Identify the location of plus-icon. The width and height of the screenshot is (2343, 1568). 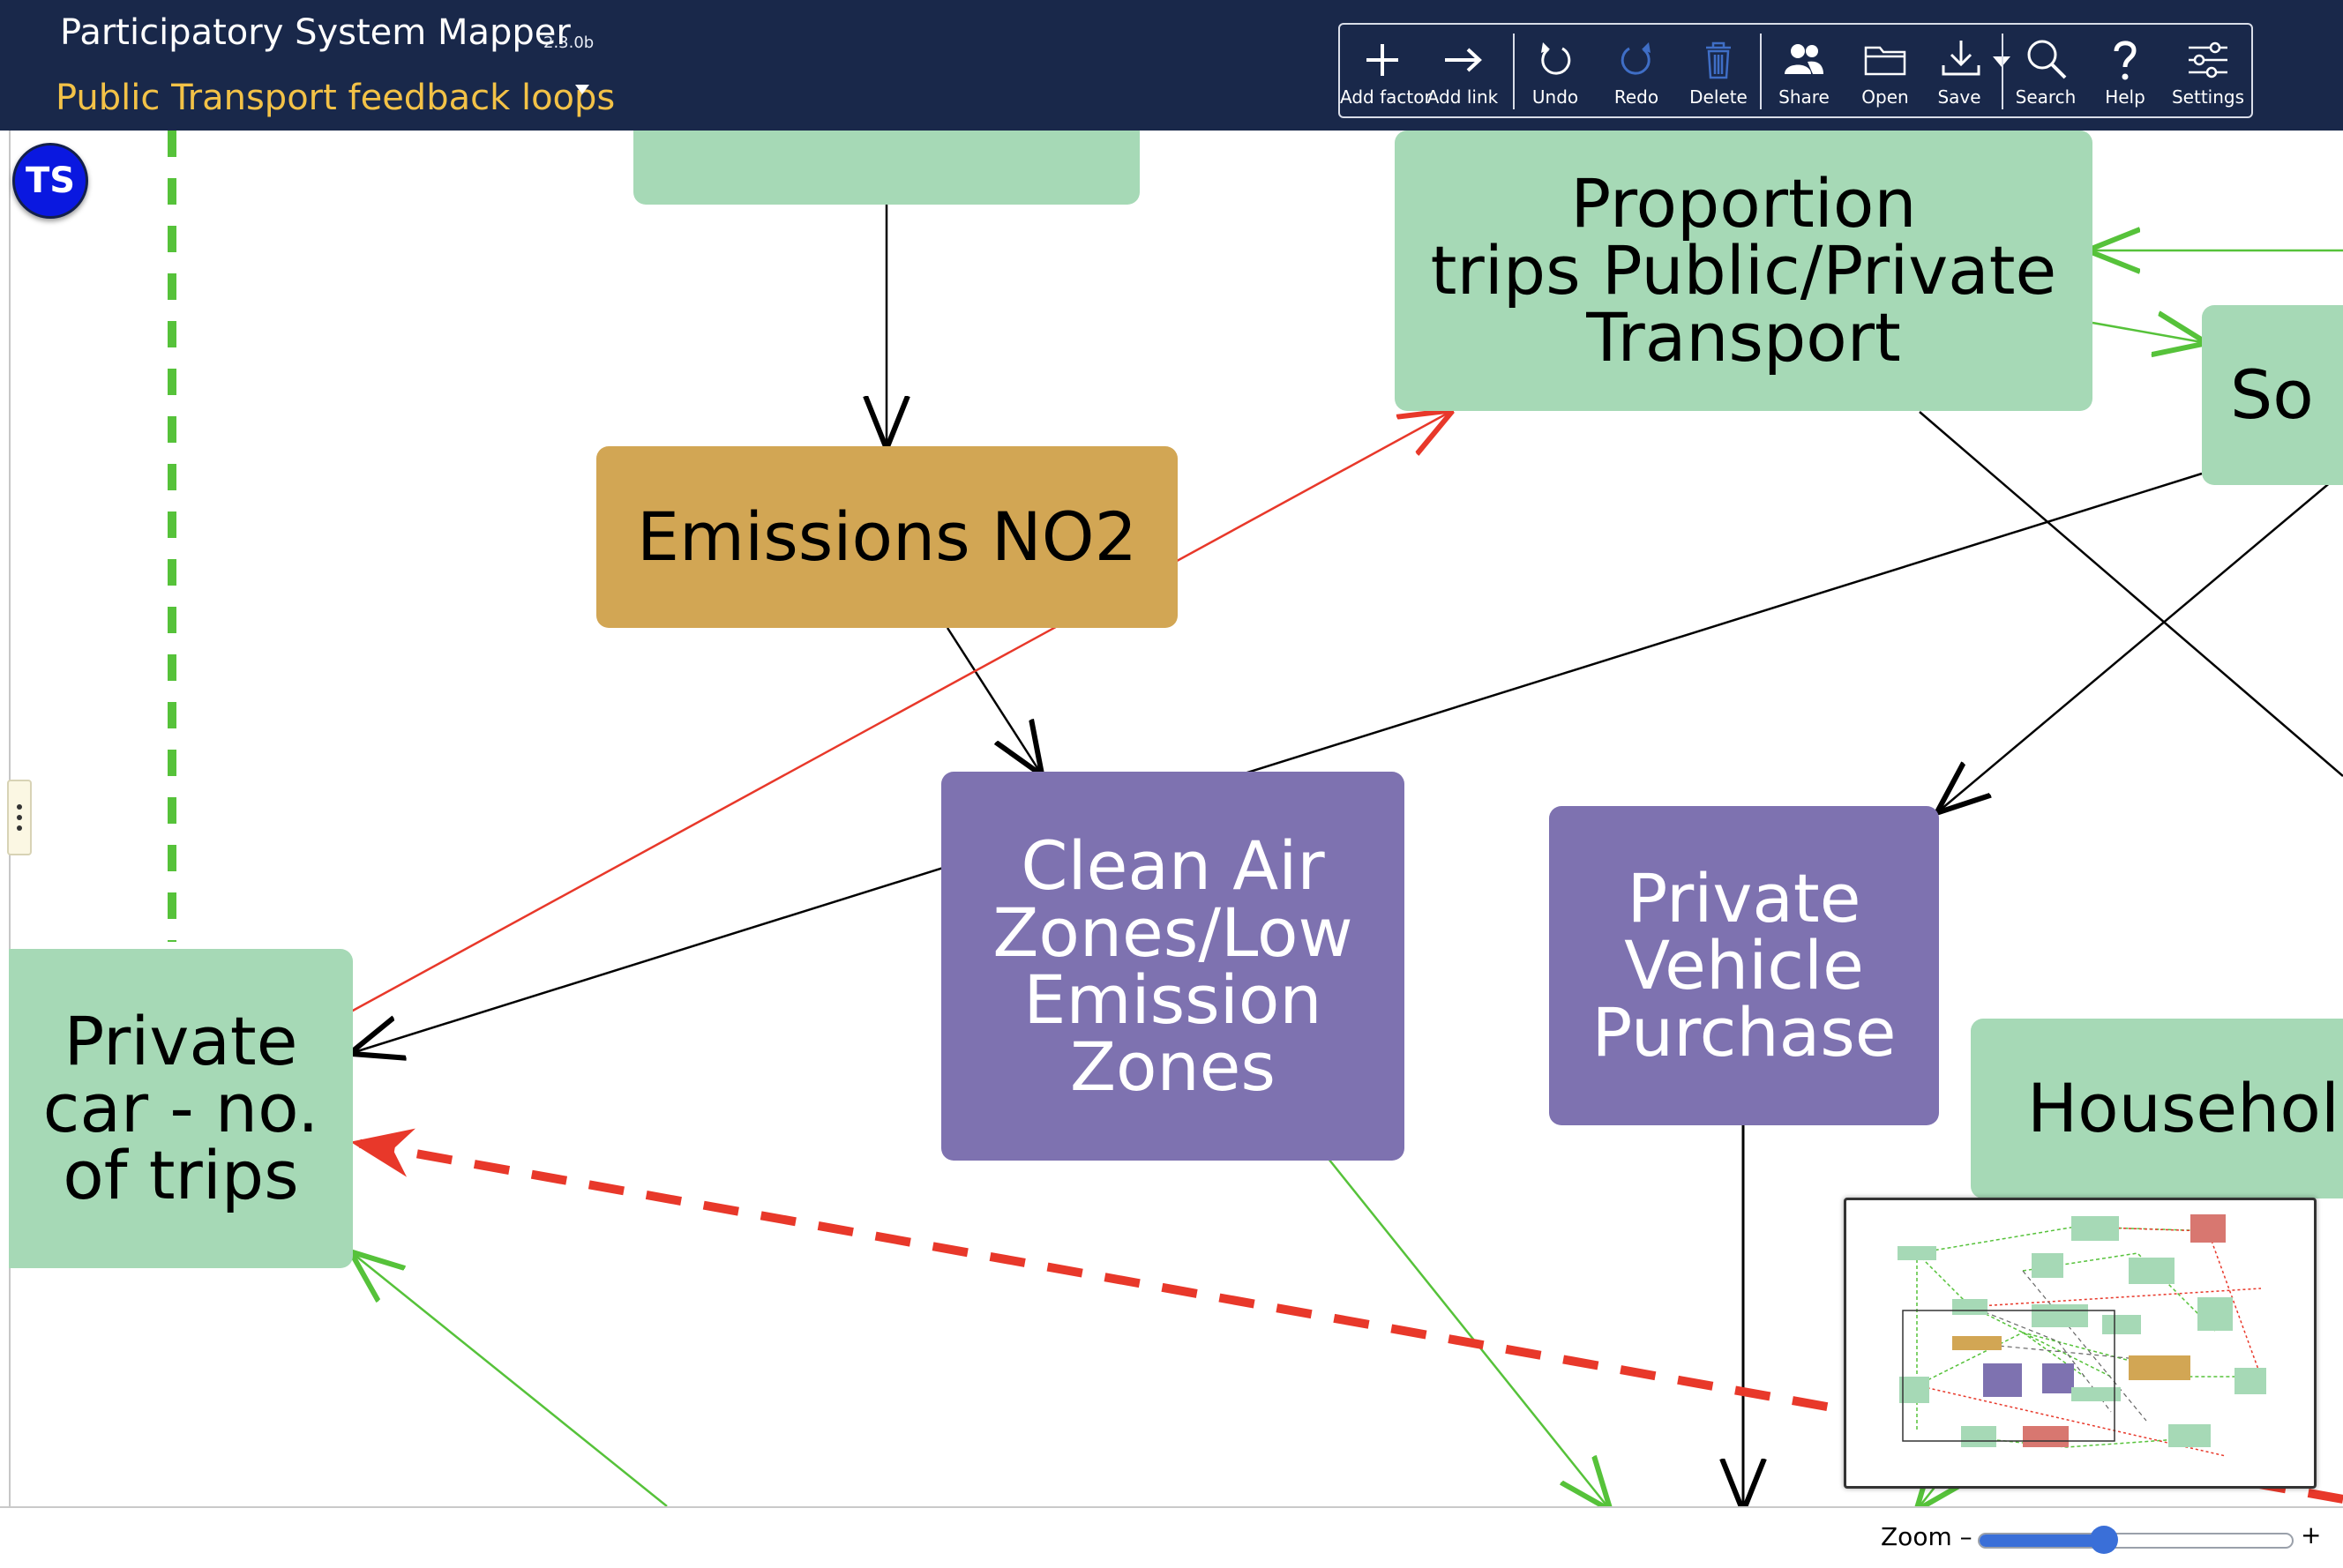
(1382, 60).